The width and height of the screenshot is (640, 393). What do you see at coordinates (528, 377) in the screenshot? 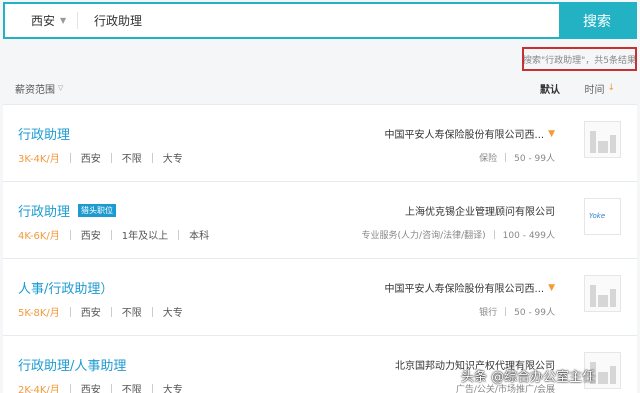
I see `watermark: 头条 @综合办公室主任` at bounding box center [528, 377].